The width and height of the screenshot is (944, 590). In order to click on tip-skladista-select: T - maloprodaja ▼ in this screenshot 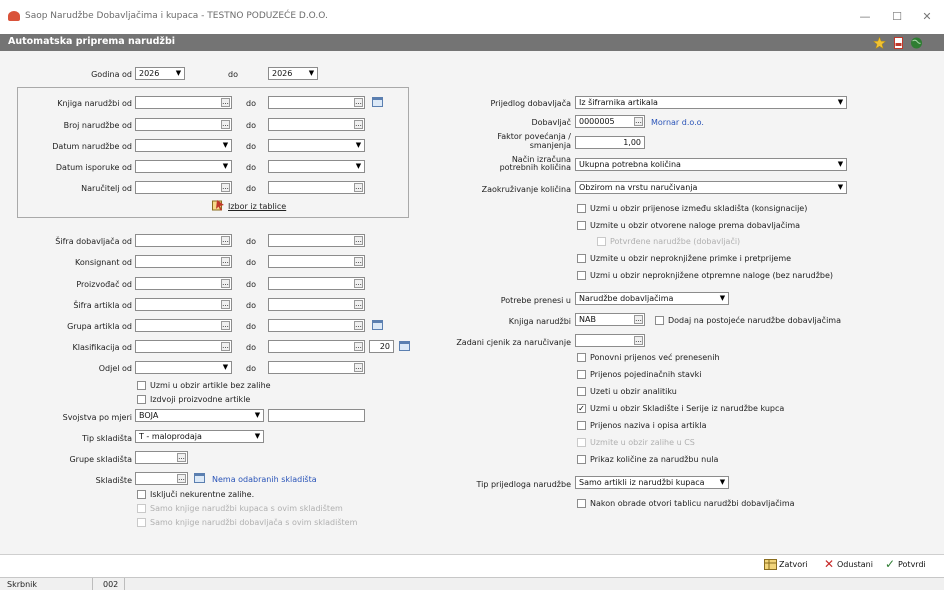, I will do `click(199, 436)`.